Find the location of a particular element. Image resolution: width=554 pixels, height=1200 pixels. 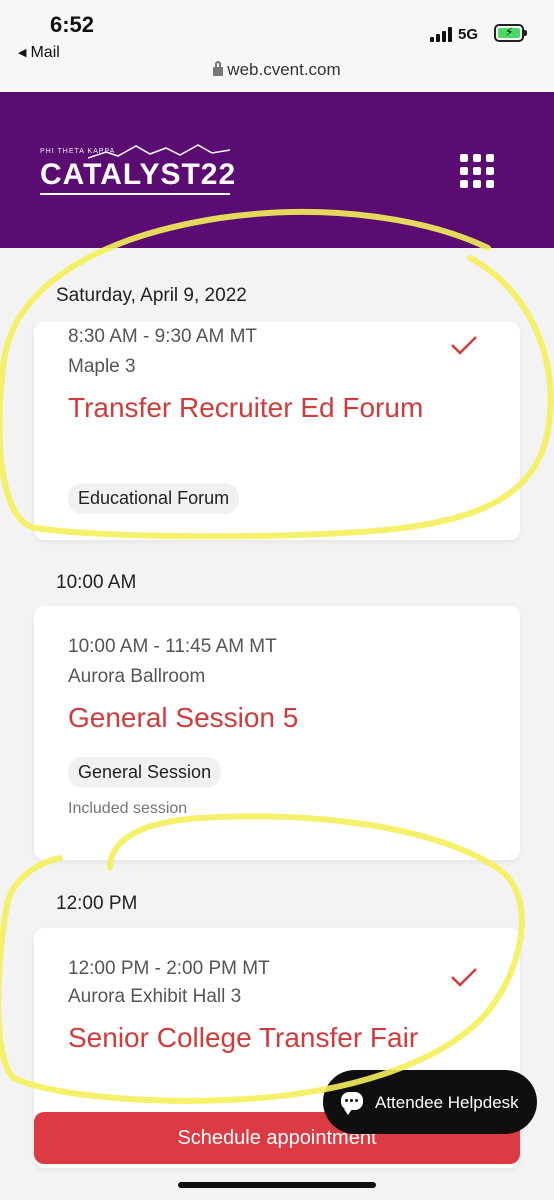

helpdesk-label: Attendee Helpdesk is located at coordinates (447, 1102).